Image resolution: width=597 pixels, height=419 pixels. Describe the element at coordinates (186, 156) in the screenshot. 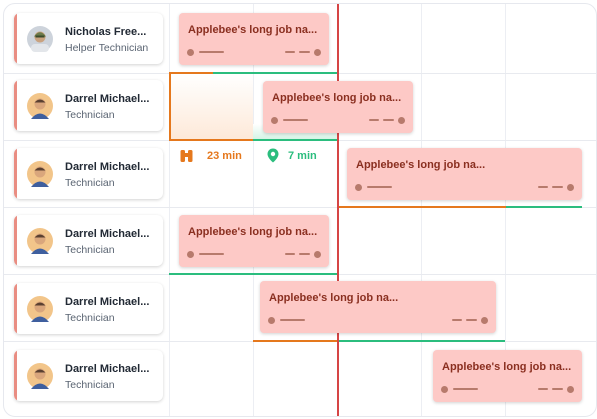

I see `binoculars-icon` at that location.